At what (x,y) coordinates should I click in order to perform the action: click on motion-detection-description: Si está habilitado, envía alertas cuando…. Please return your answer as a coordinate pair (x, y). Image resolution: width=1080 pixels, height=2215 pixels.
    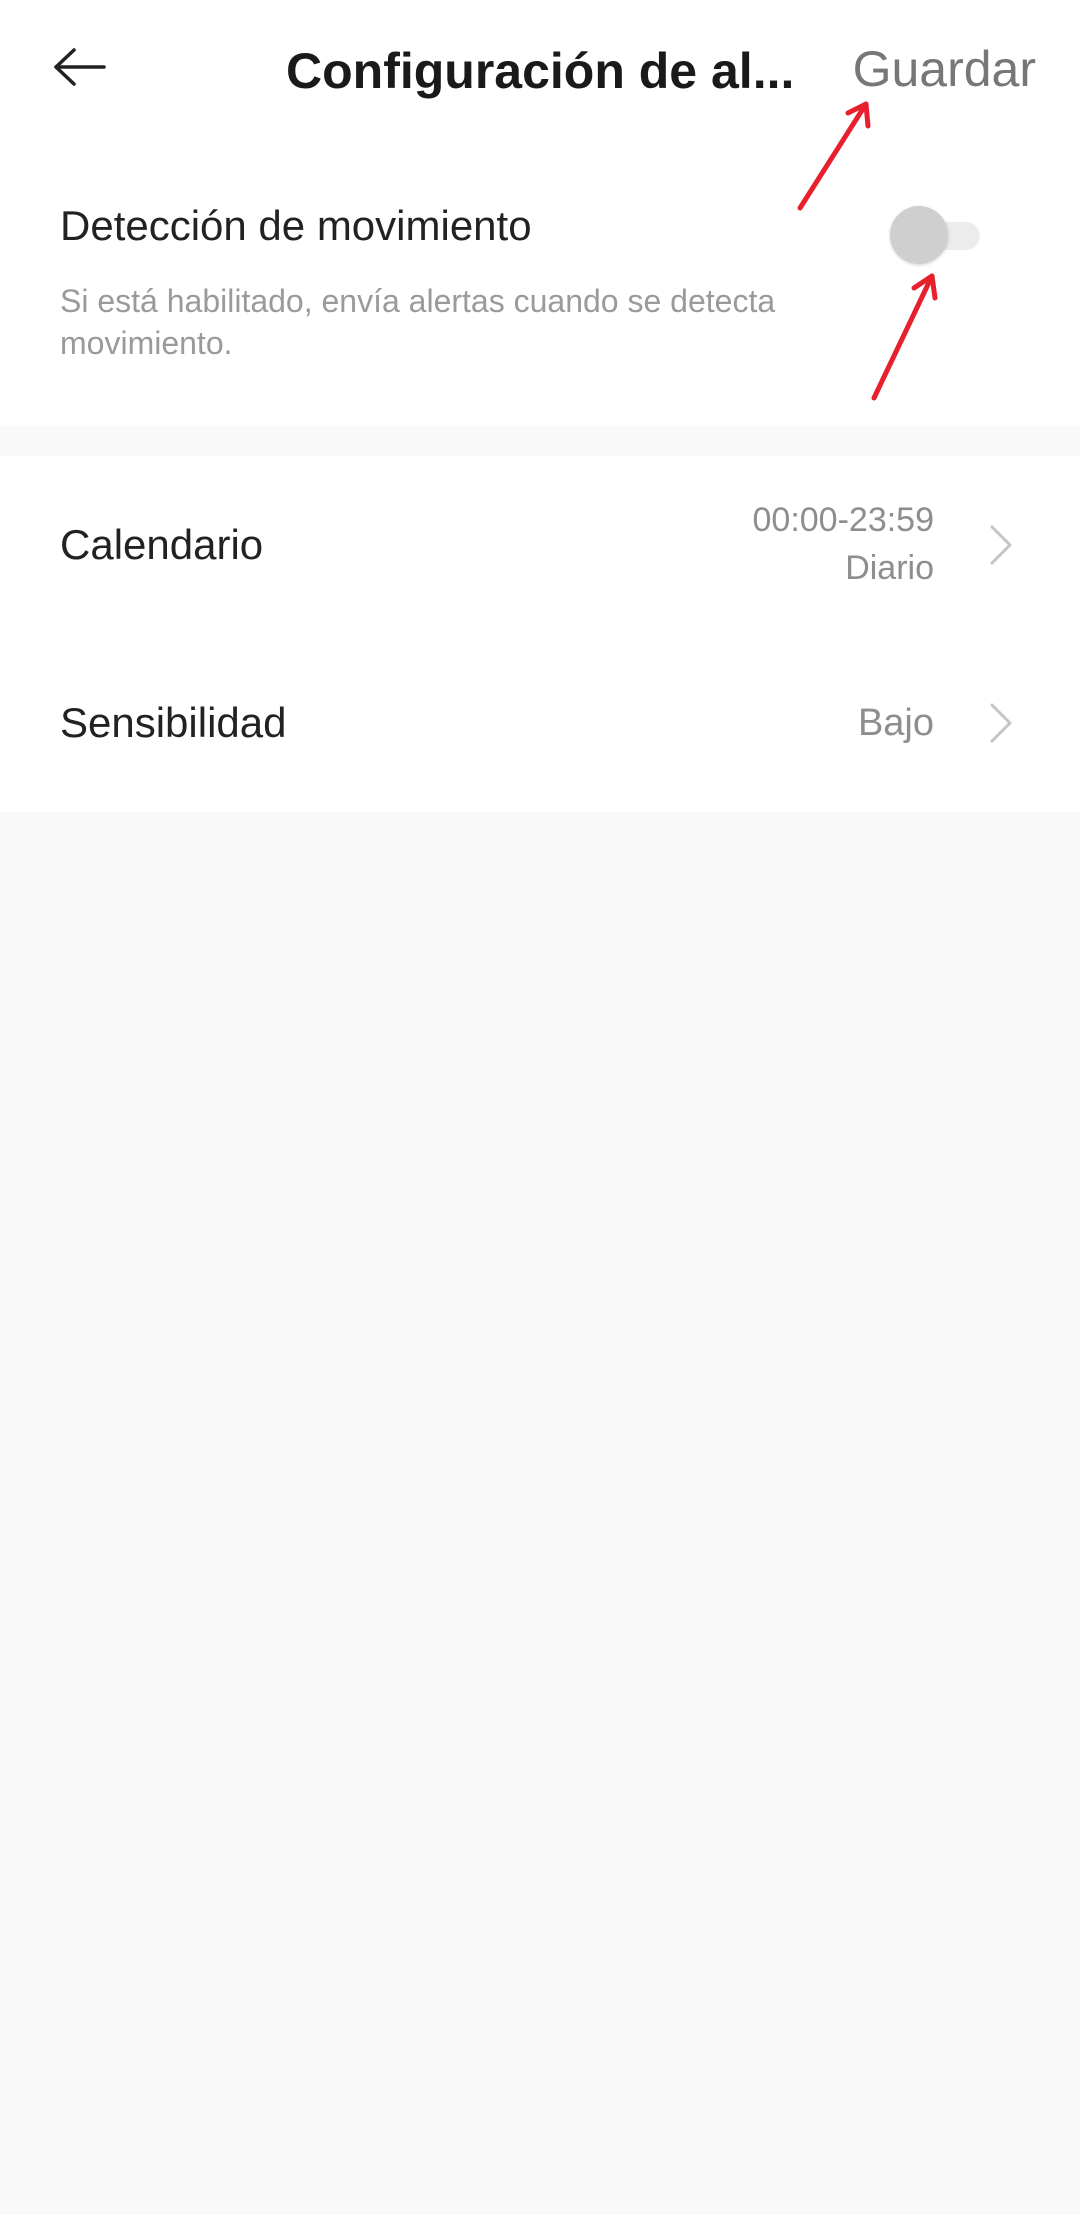
    Looking at the image, I should click on (418, 322).